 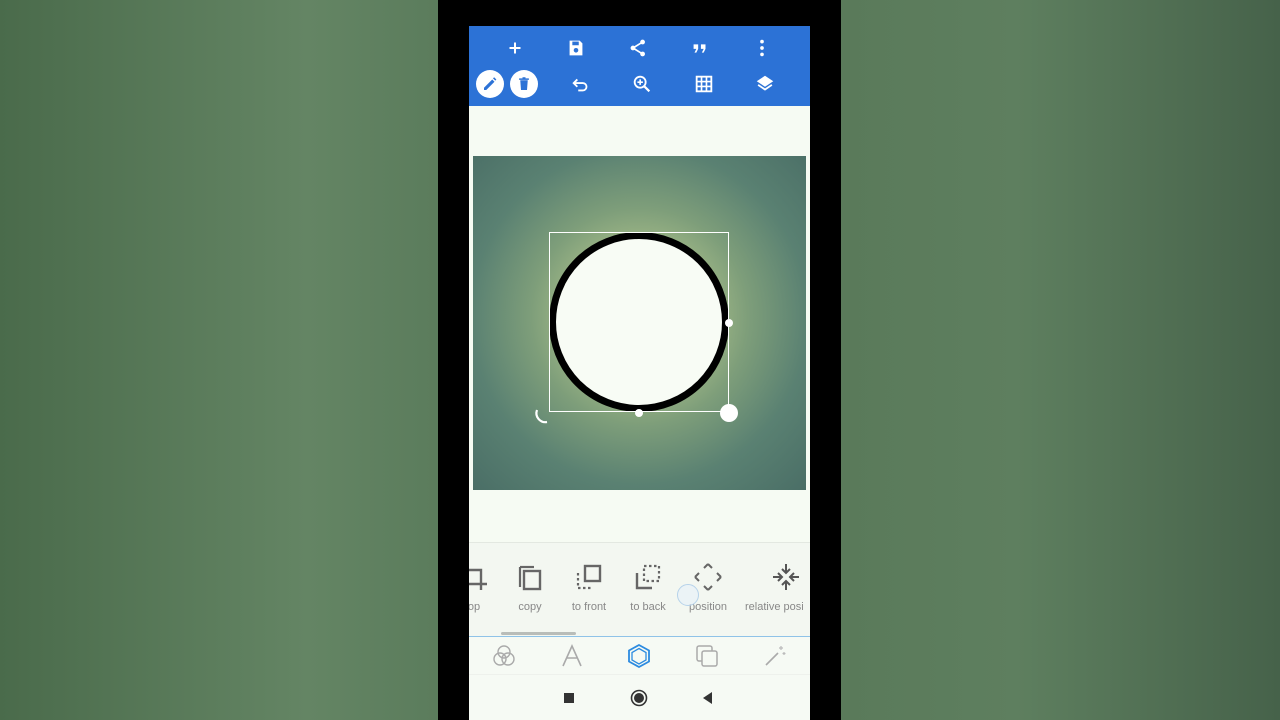 I want to click on layers-button, so click(x=765, y=84).